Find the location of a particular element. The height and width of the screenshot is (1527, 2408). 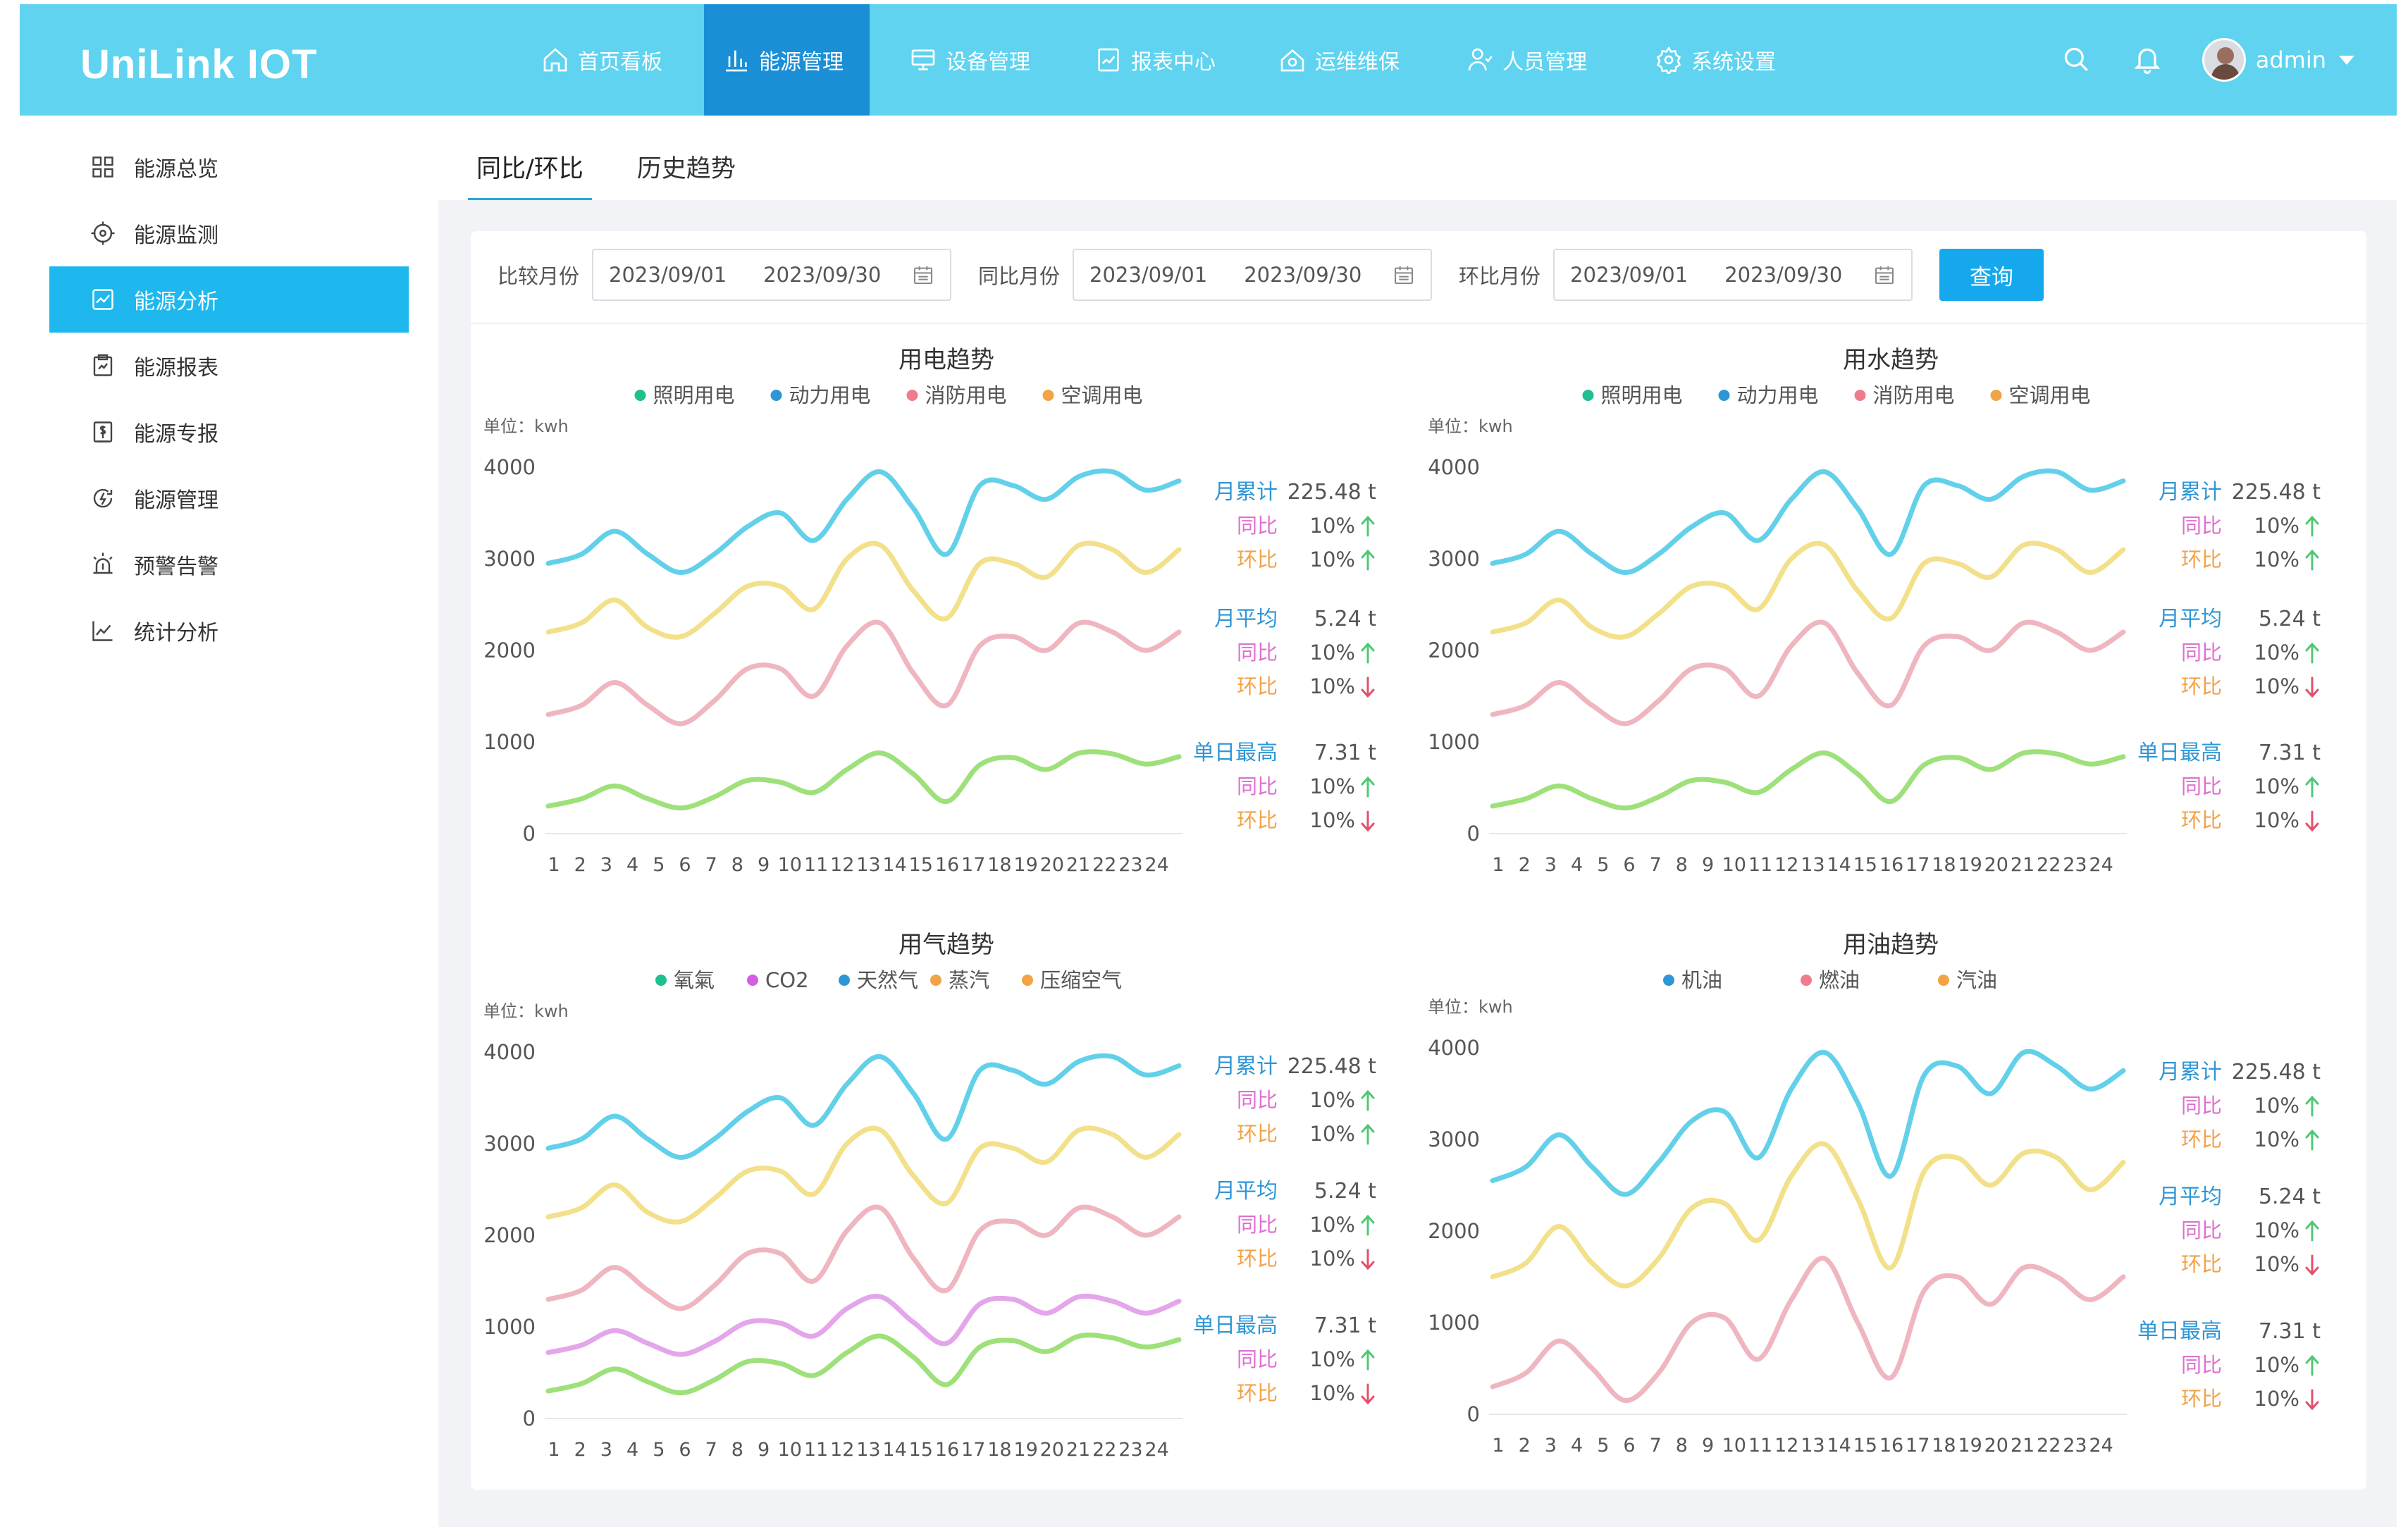

tab-history-trend: 历史趋势 is located at coordinates (686, 174).